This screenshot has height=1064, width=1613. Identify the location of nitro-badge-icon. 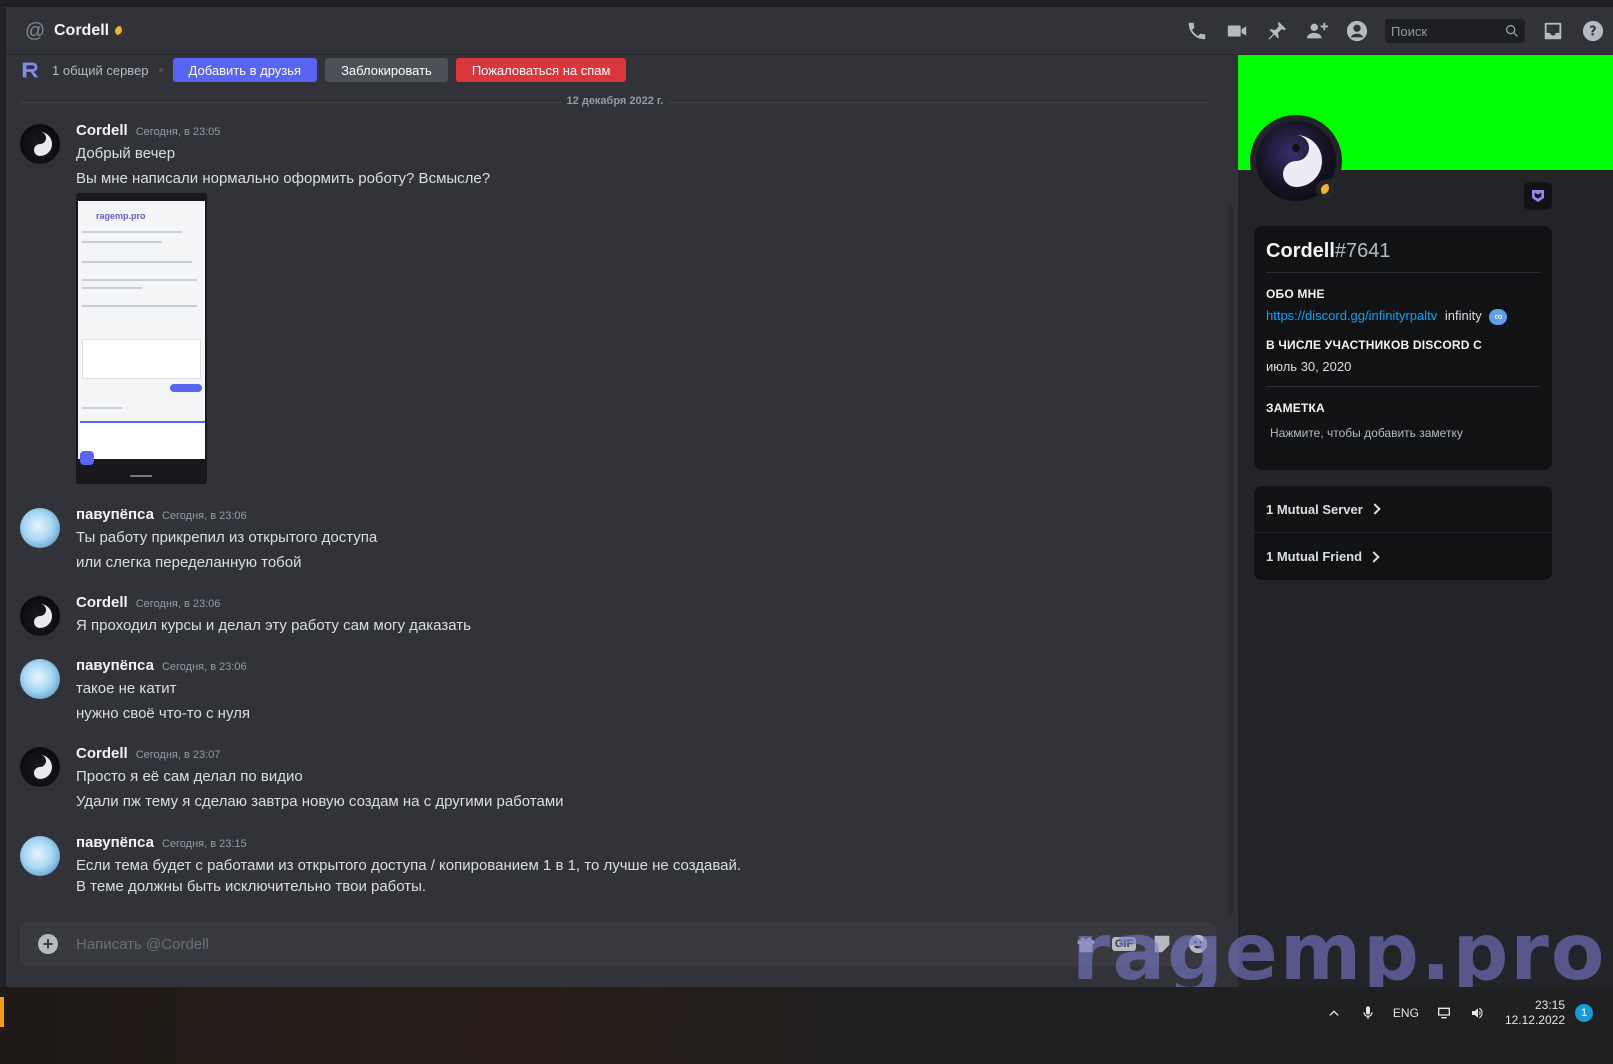
(1538, 196).